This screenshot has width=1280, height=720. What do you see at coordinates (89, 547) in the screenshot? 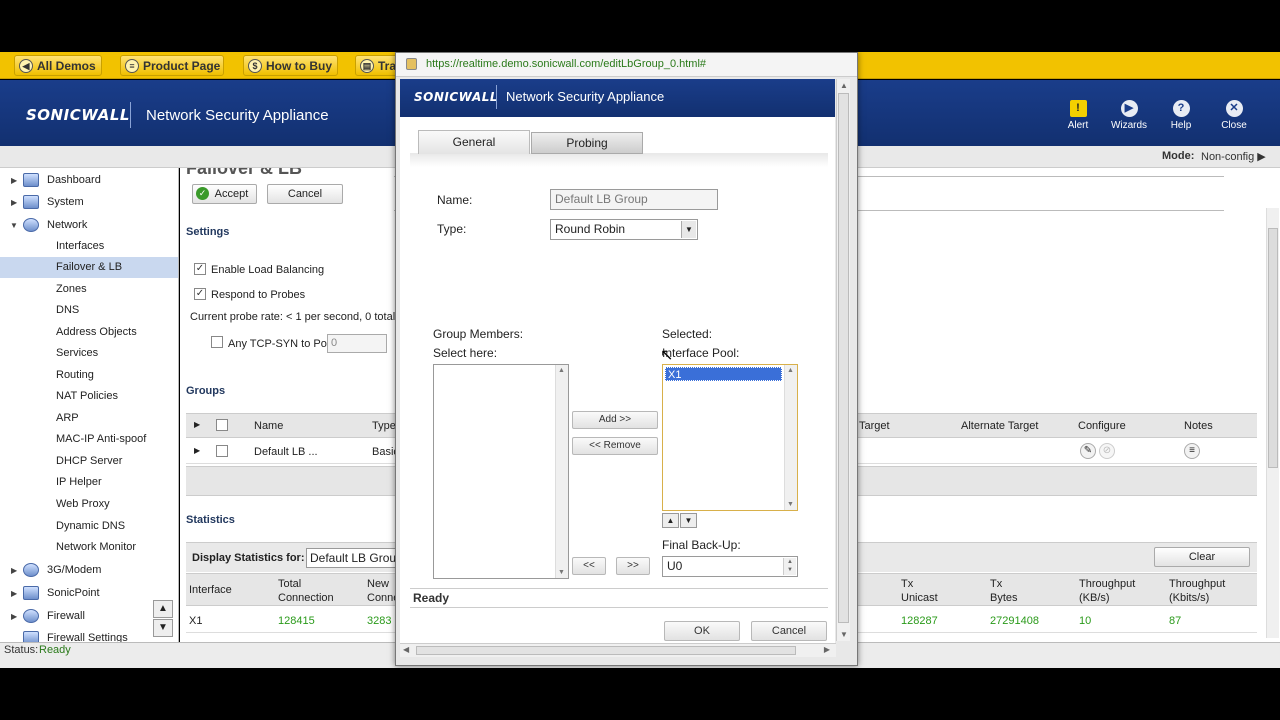
I see `sidebar-item-network-monitor: Network Monitor` at bounding box center [89, 547].